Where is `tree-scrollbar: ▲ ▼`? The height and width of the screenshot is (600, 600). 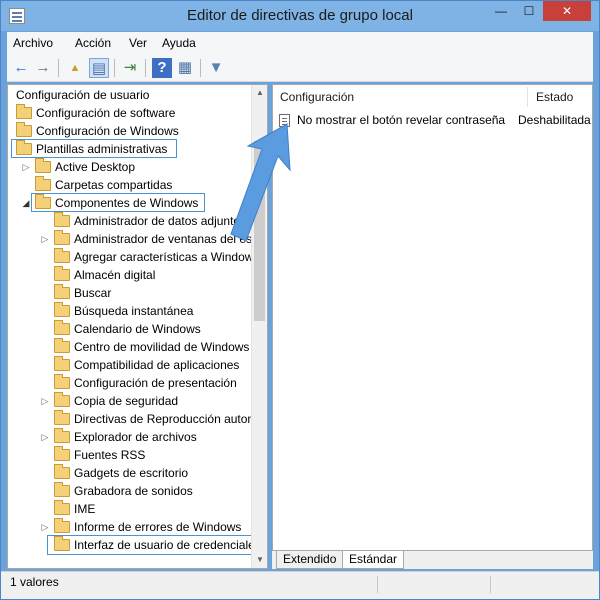
tree-scrollbar: ▲ ▼ is located at coordinates (259, 326).